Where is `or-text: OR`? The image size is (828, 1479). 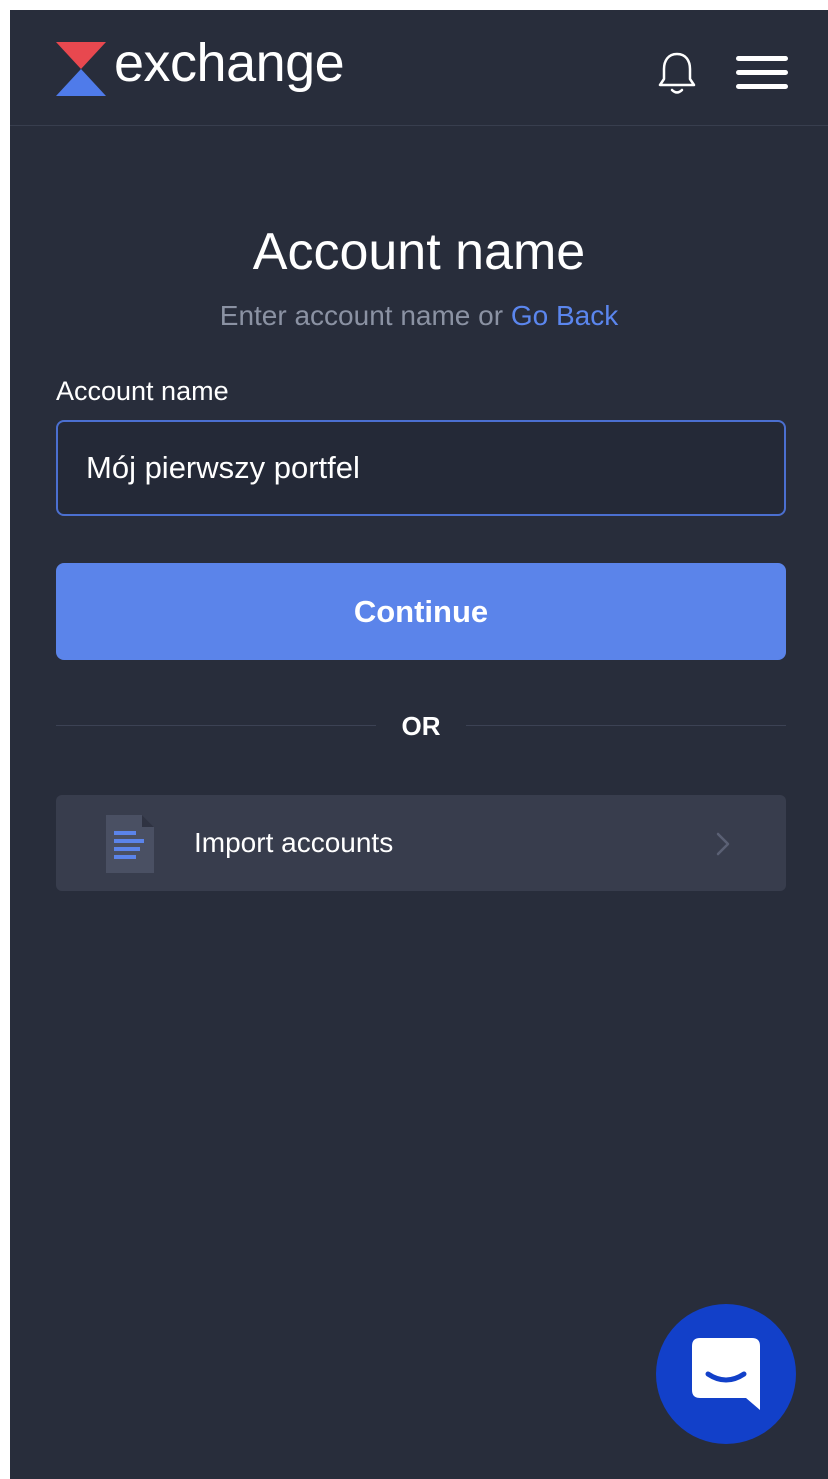
or-text: OR is located at coordinates (421, 726).